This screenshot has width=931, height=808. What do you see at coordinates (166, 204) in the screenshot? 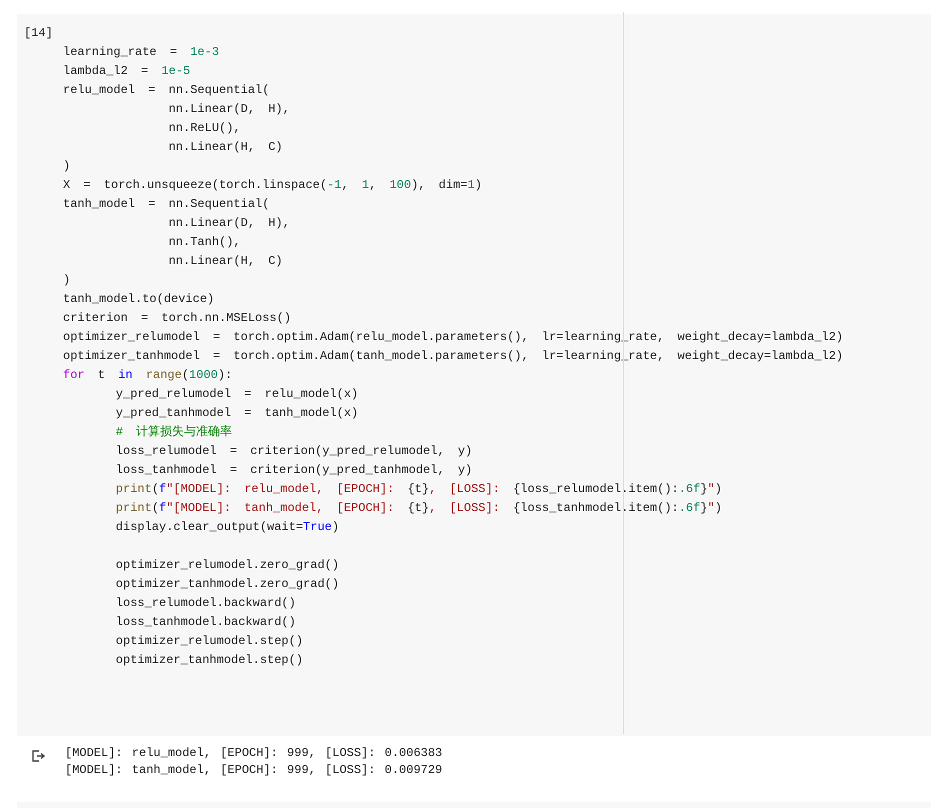
I see `code-line: tanh_model = nn.Sequential(` at bounding box center [166, 204].